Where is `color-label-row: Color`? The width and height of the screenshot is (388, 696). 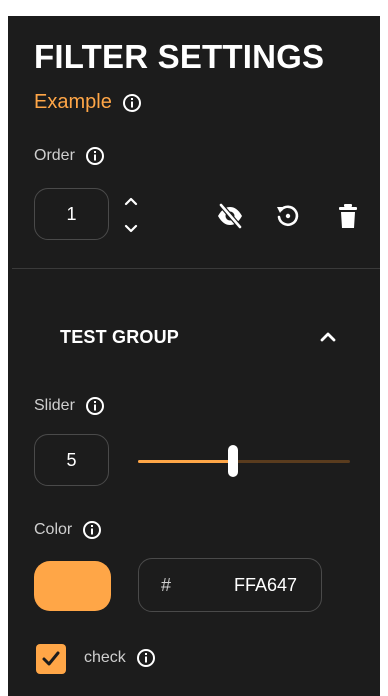 color-label-row: Color is located at coordinates (68, 530).